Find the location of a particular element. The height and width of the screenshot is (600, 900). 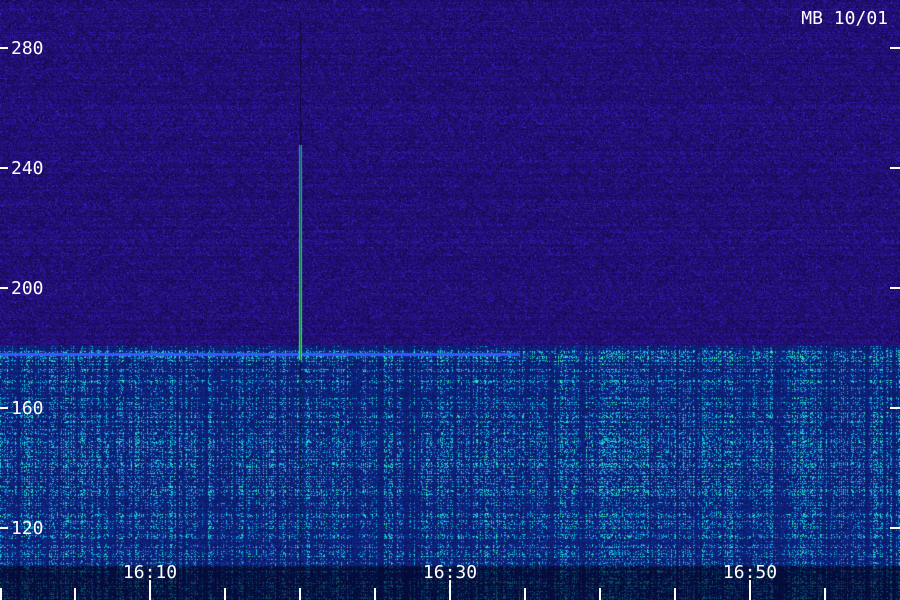

y-tick-label: 120 is located at coordinates (27, 528).